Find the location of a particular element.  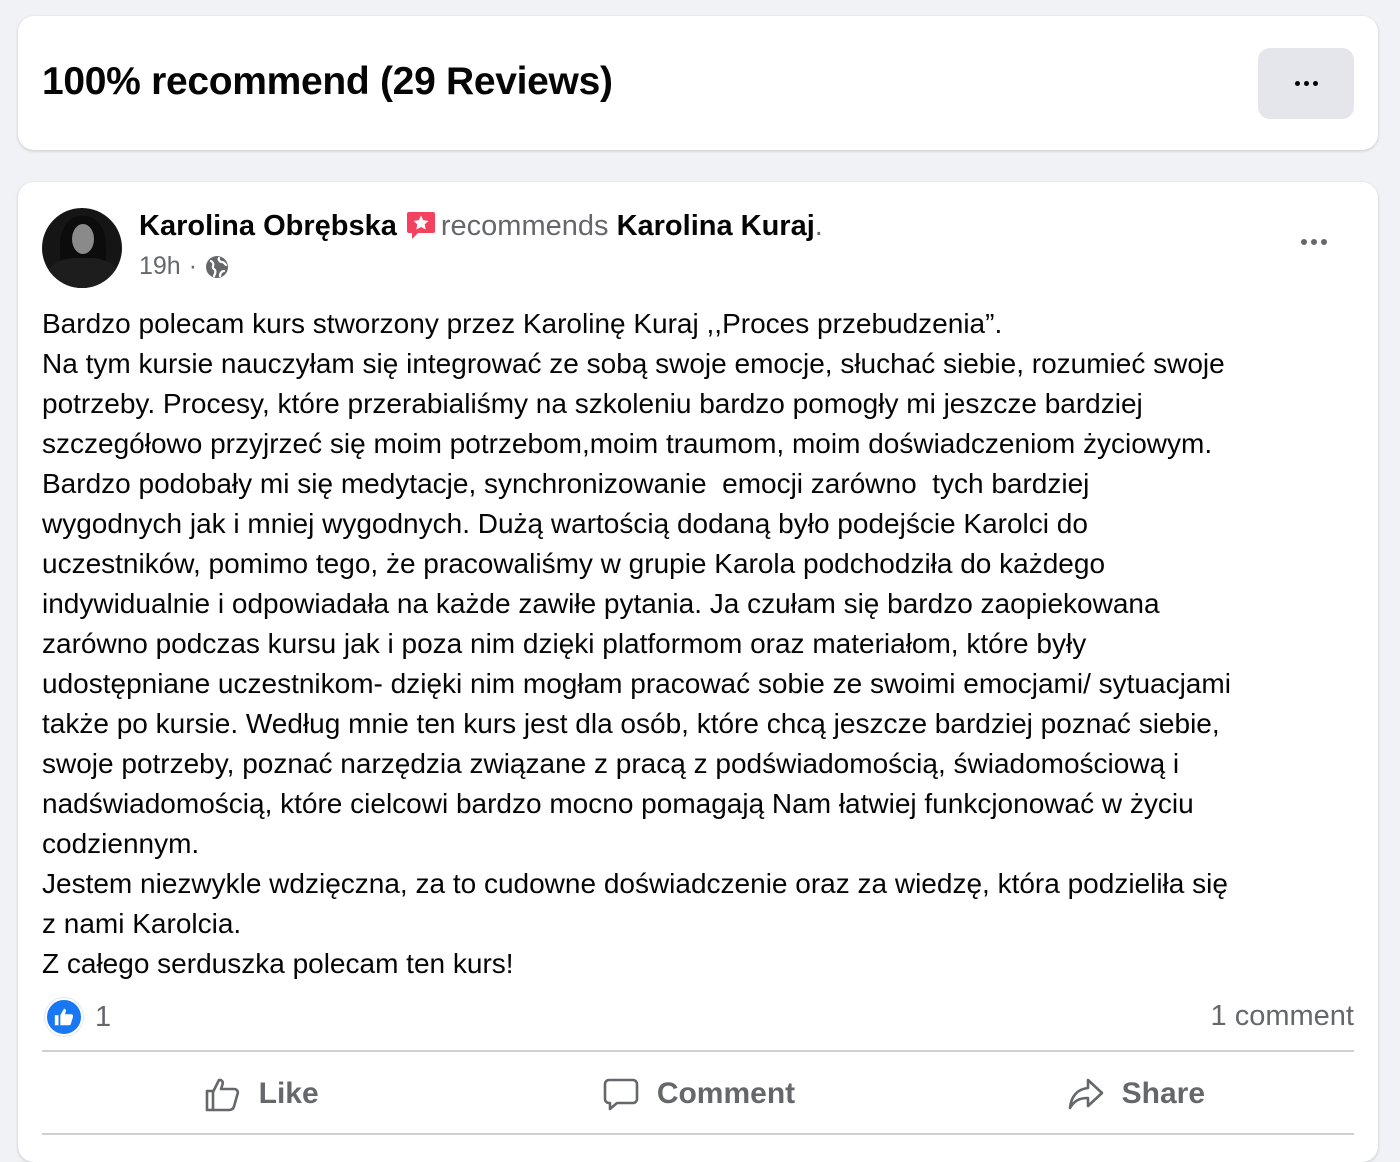

post-more-button is located at coordinates (1314, 242).